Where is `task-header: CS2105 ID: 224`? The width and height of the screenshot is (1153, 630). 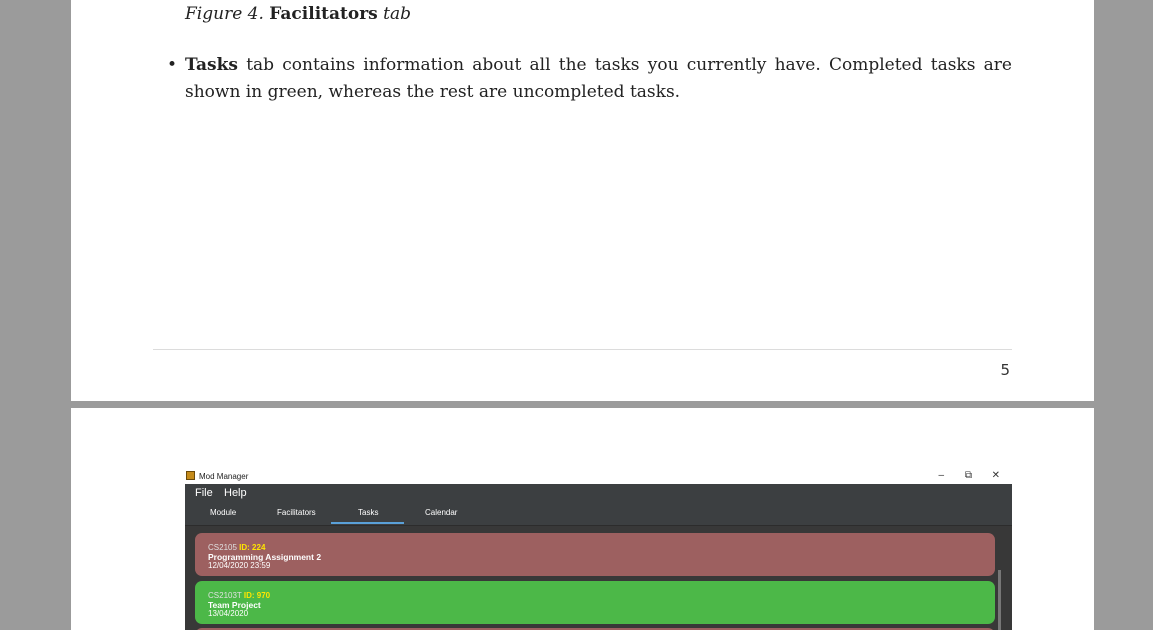 task-header: CS2105 ID: 224 is located at coordinates (236, 547).